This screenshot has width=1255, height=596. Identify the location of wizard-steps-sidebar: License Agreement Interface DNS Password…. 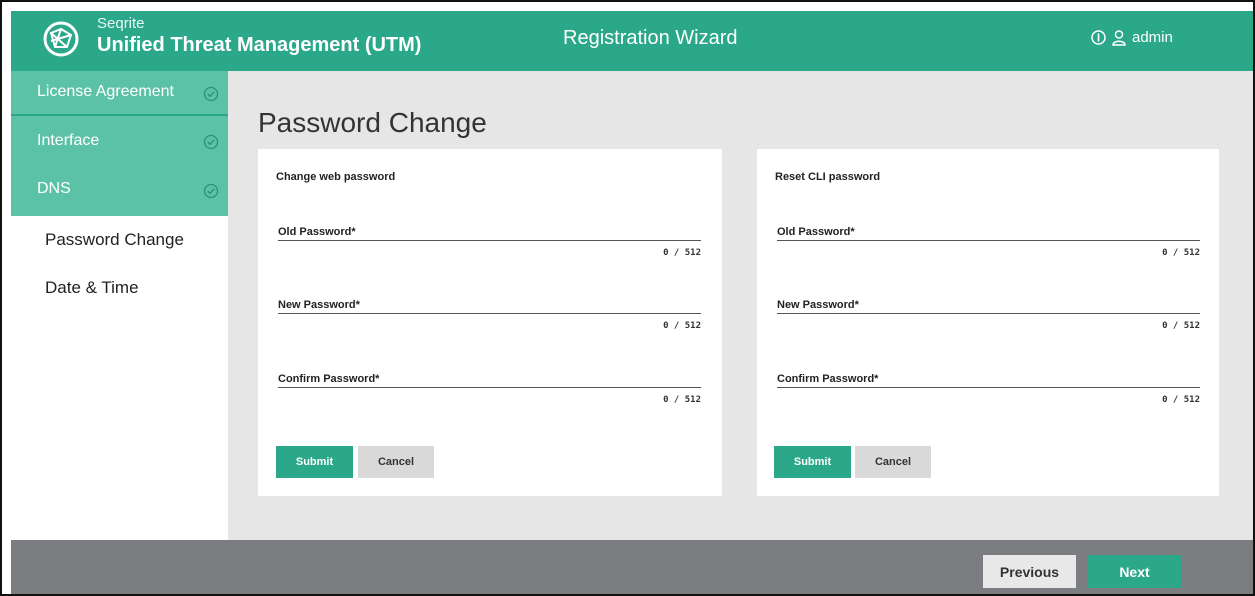
(119, 305).